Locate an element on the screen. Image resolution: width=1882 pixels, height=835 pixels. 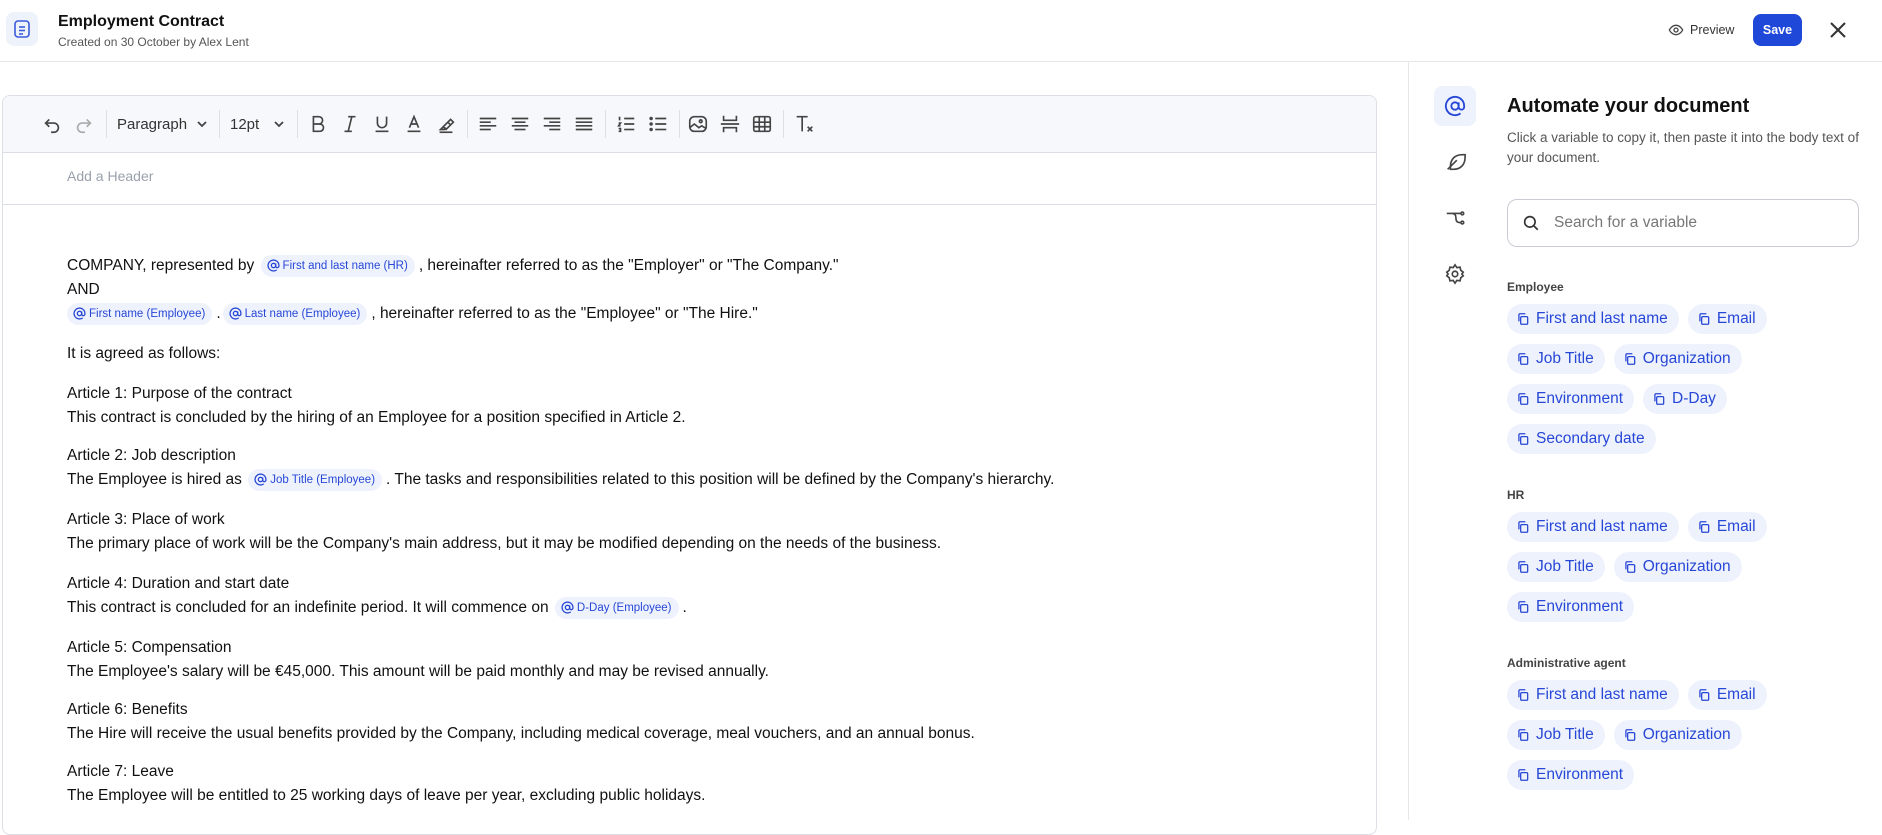
highlight-button is located at coordinates (446, 124).